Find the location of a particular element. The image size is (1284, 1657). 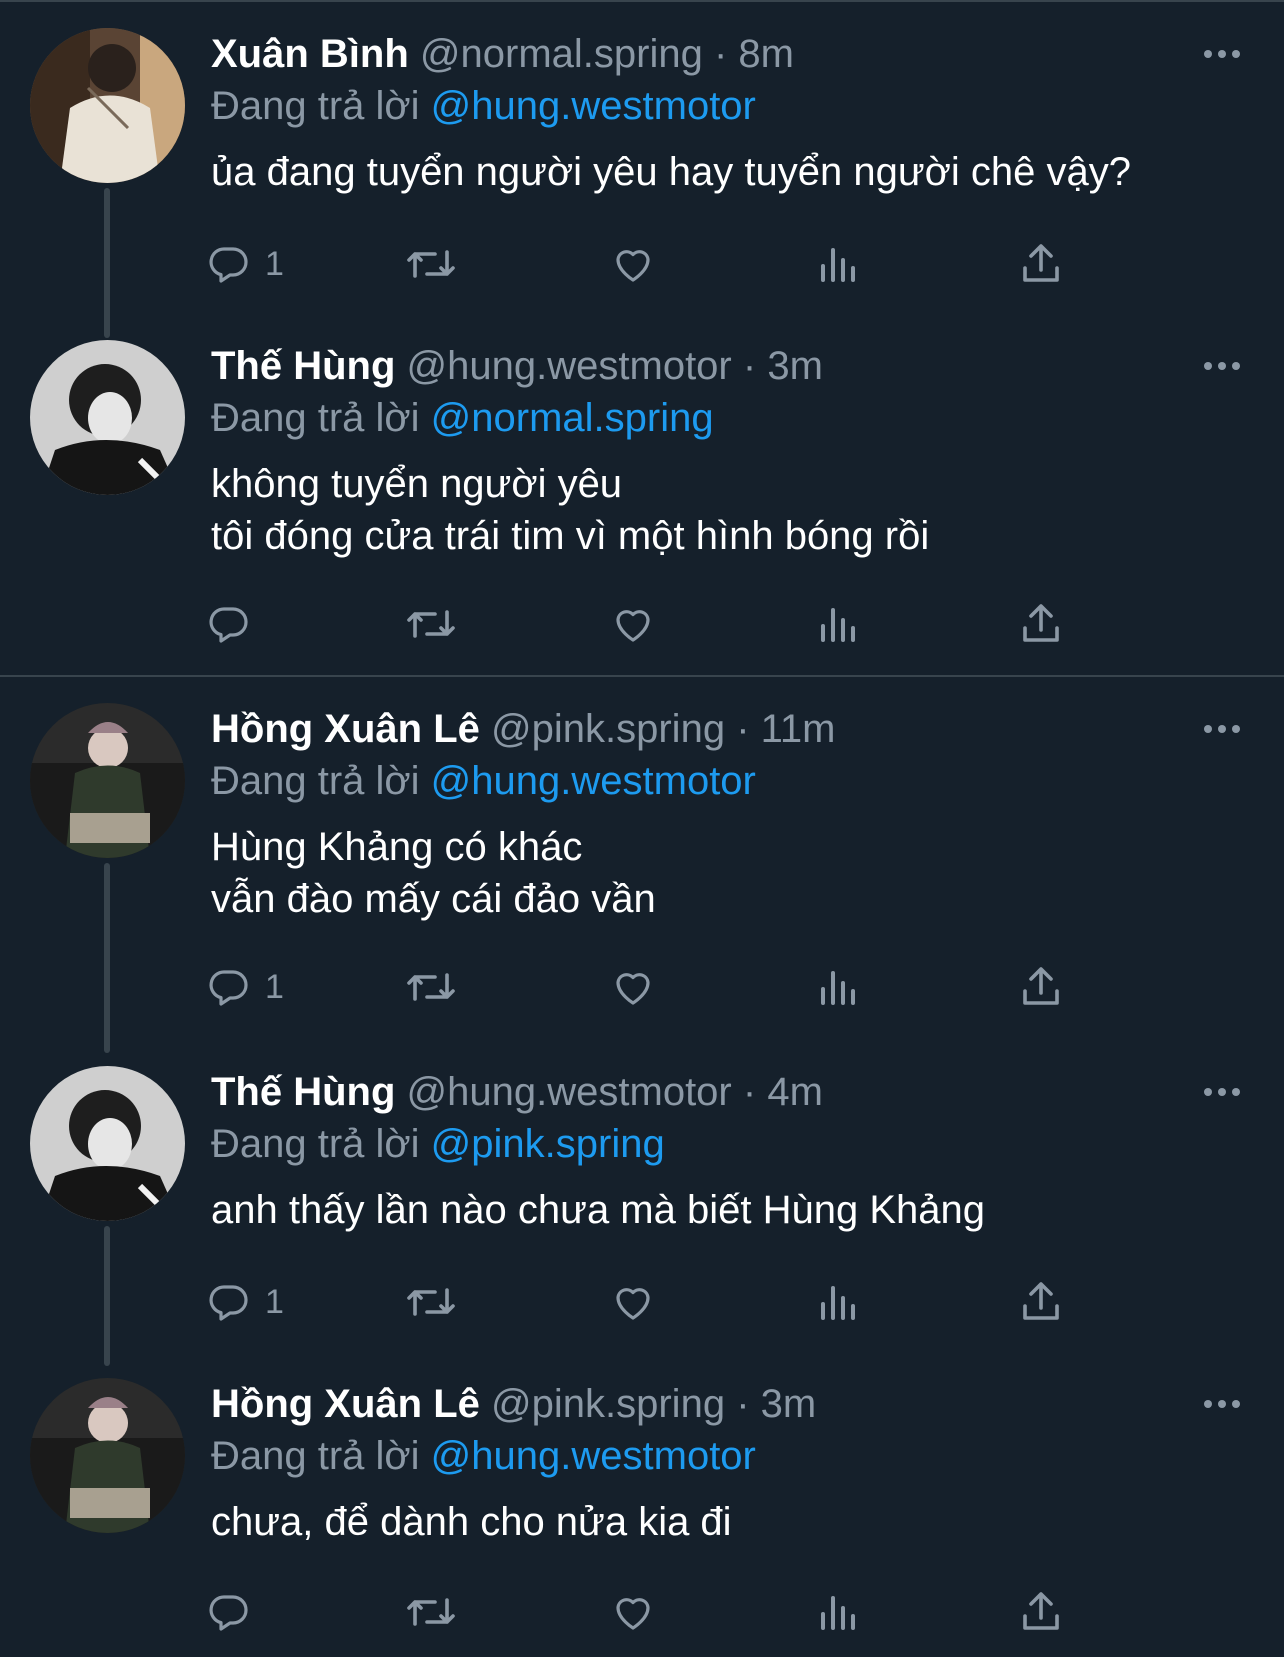

display-name: Xuân Bình is located at coordinates (310, 54).